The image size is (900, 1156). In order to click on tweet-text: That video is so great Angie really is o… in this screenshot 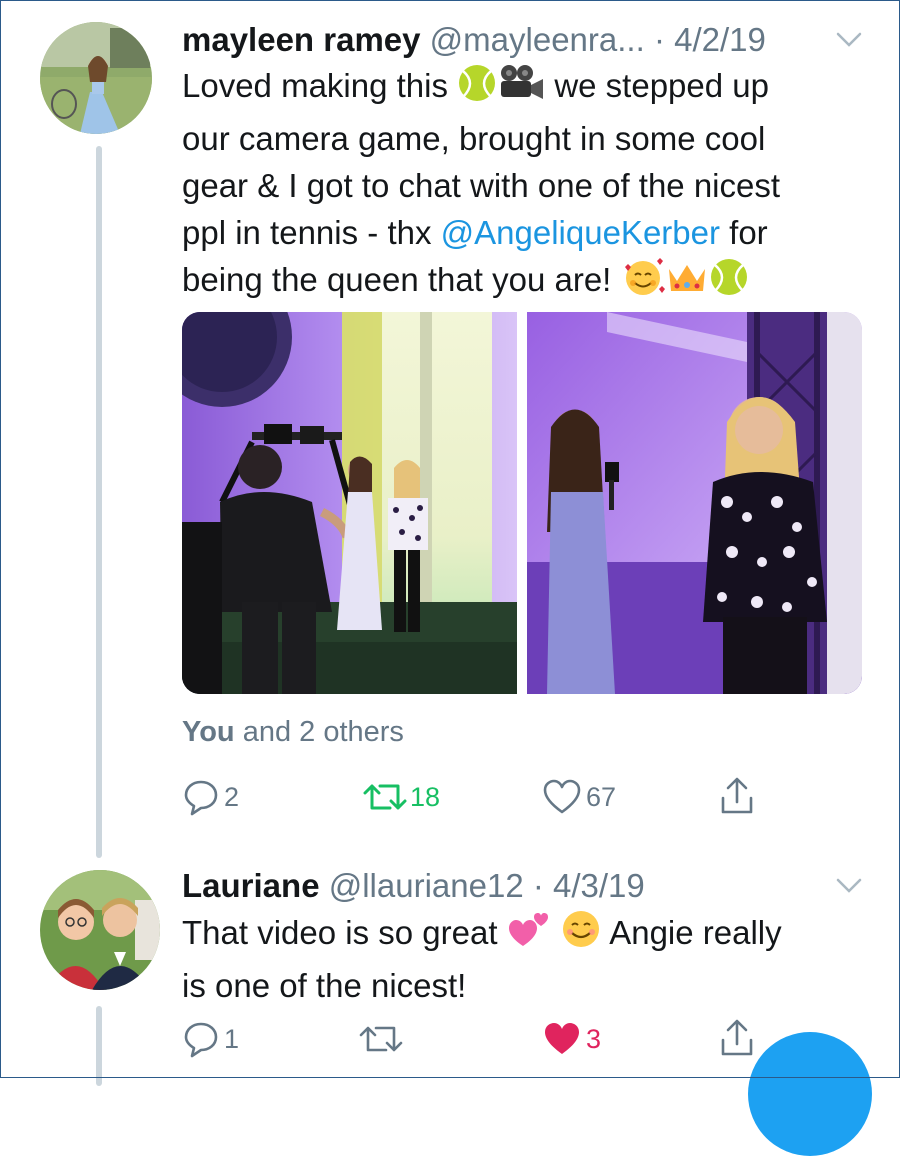, I will do `click(527, 958)`.